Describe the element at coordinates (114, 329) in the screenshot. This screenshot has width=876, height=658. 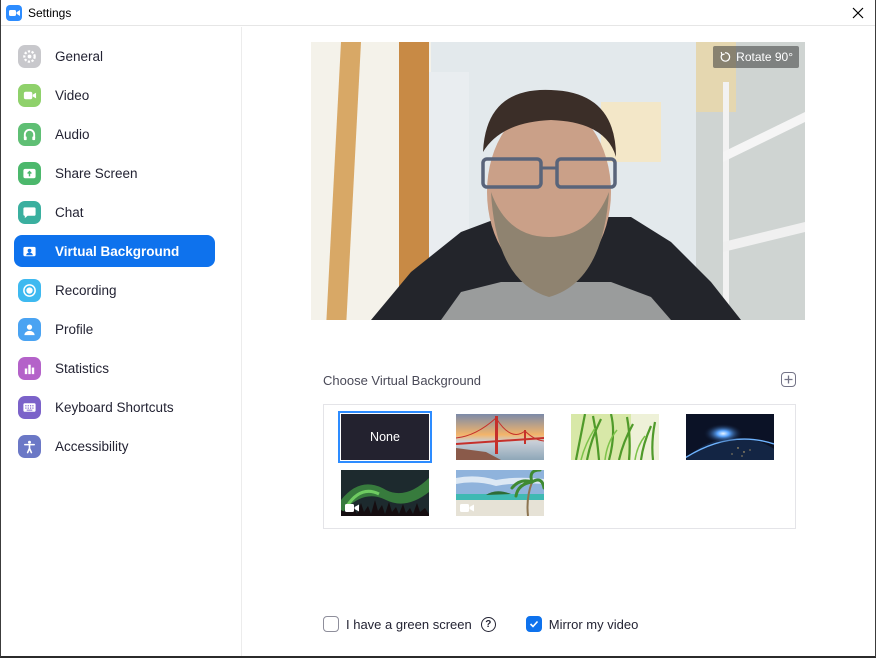
I see `sidebar-item-profile: Profile` at that location.